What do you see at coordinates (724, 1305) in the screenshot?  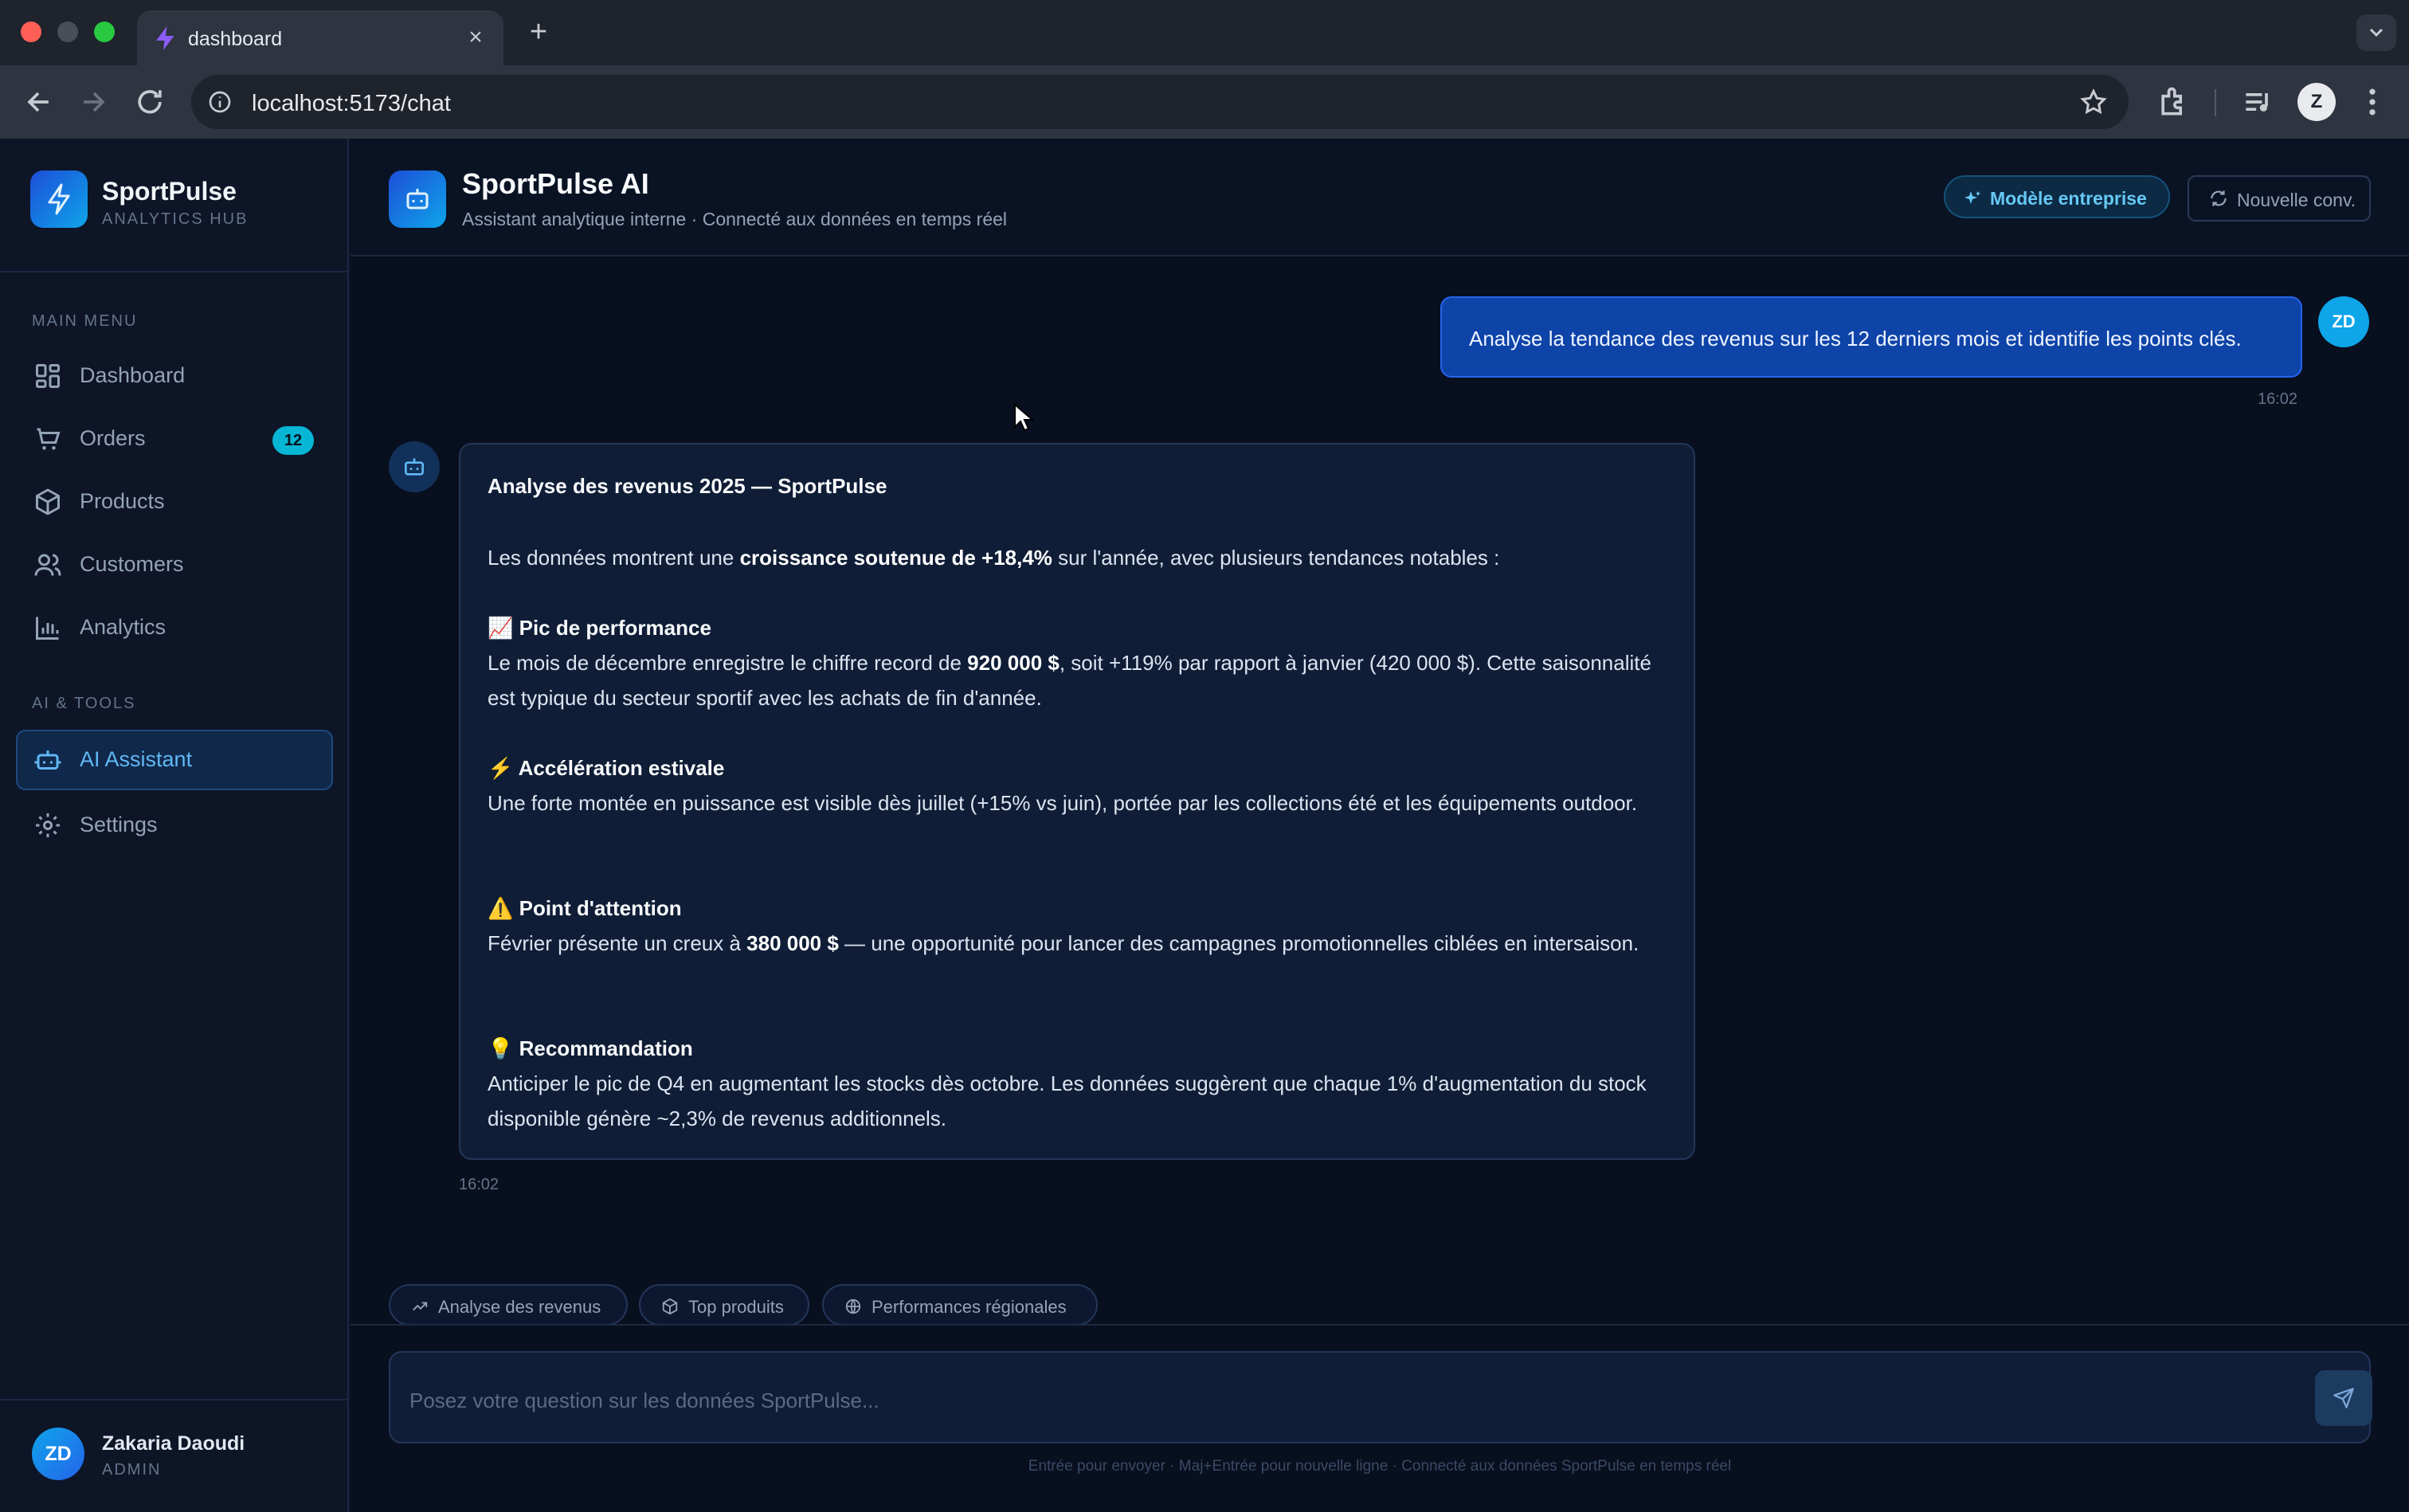 I see `suggestion-chip-top-products: Top produits` at bounding box center [724, 1305].